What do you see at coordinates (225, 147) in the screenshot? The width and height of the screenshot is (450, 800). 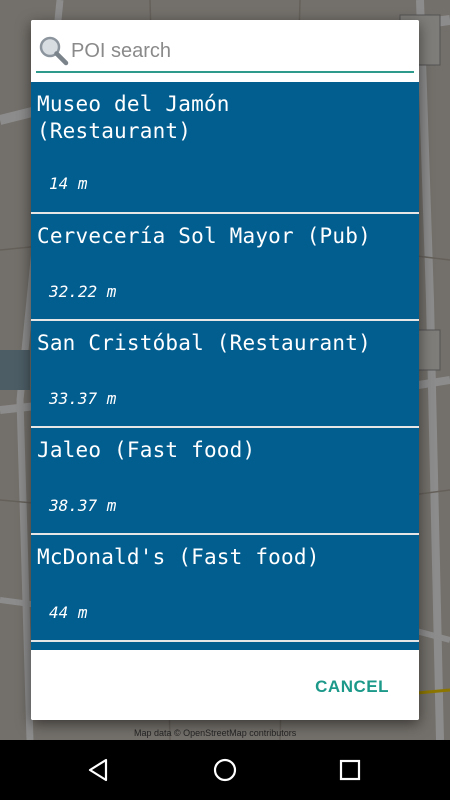 I see `list-item: Museo del Jamón (Restaurant) 14 m` at bounding box center [225, 147].